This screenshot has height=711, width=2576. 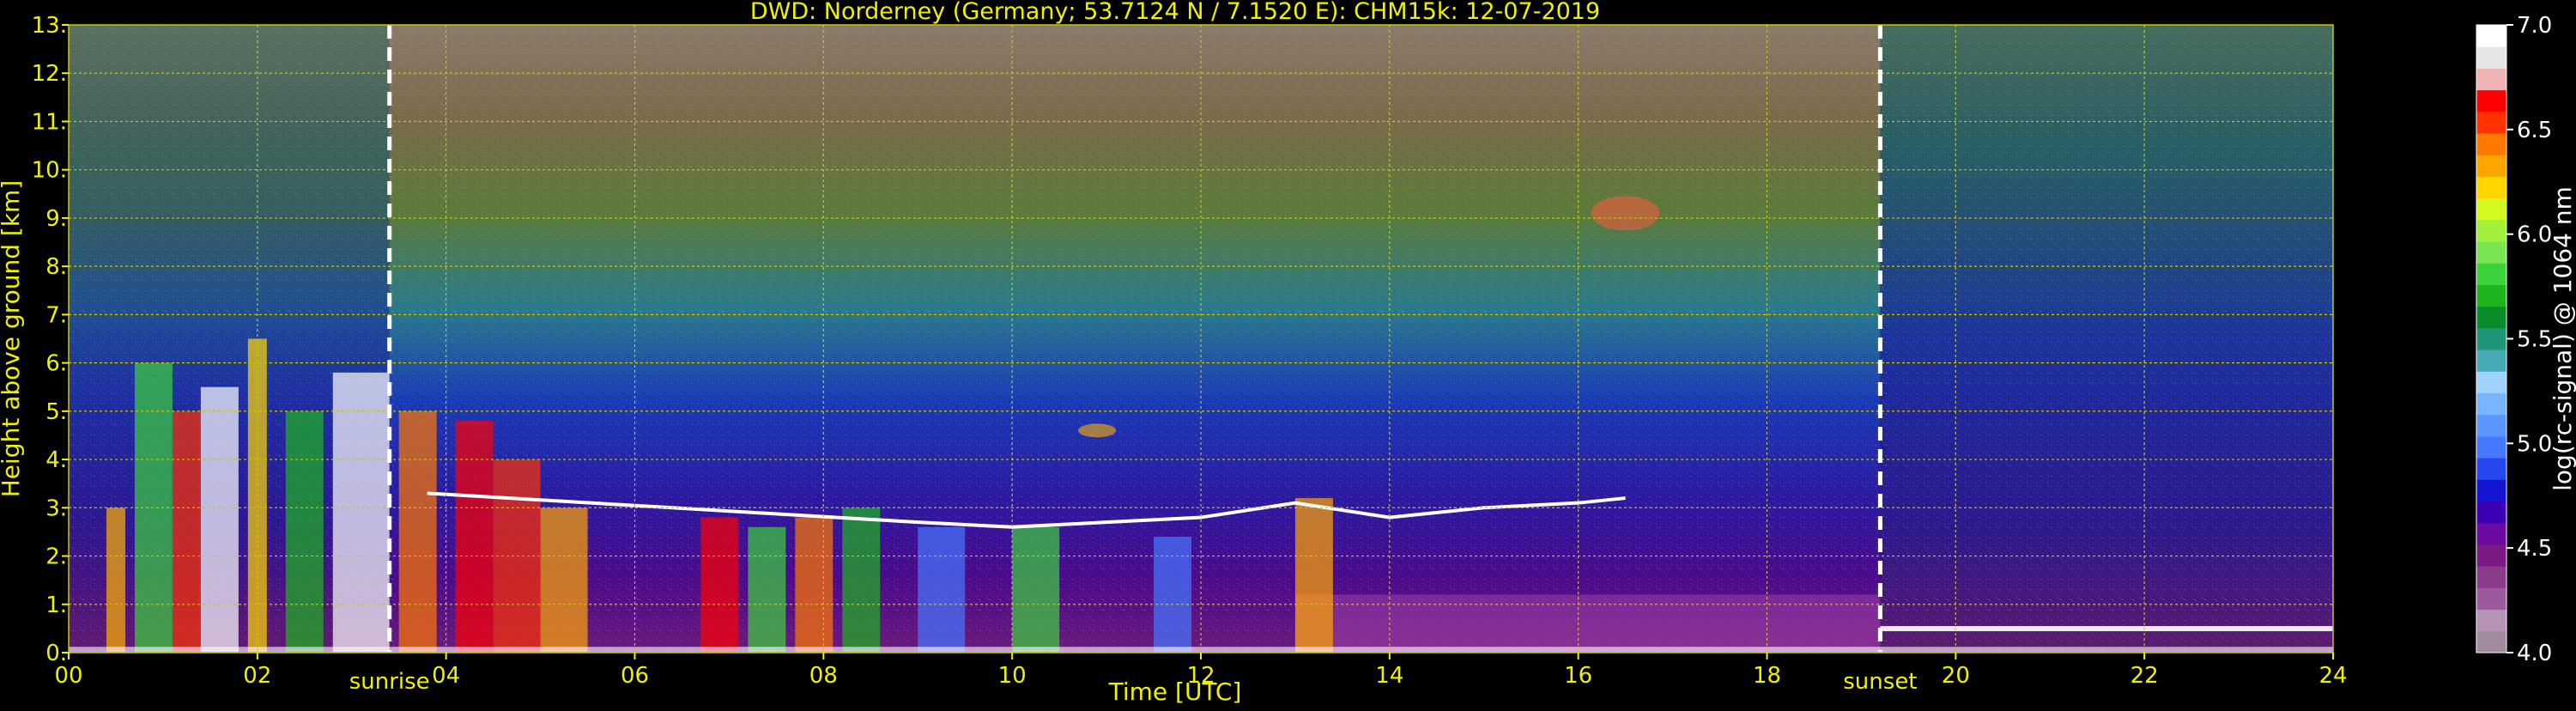 I want to click on colorbar-tick-label: 6.0, so click(x=2534, y=235).